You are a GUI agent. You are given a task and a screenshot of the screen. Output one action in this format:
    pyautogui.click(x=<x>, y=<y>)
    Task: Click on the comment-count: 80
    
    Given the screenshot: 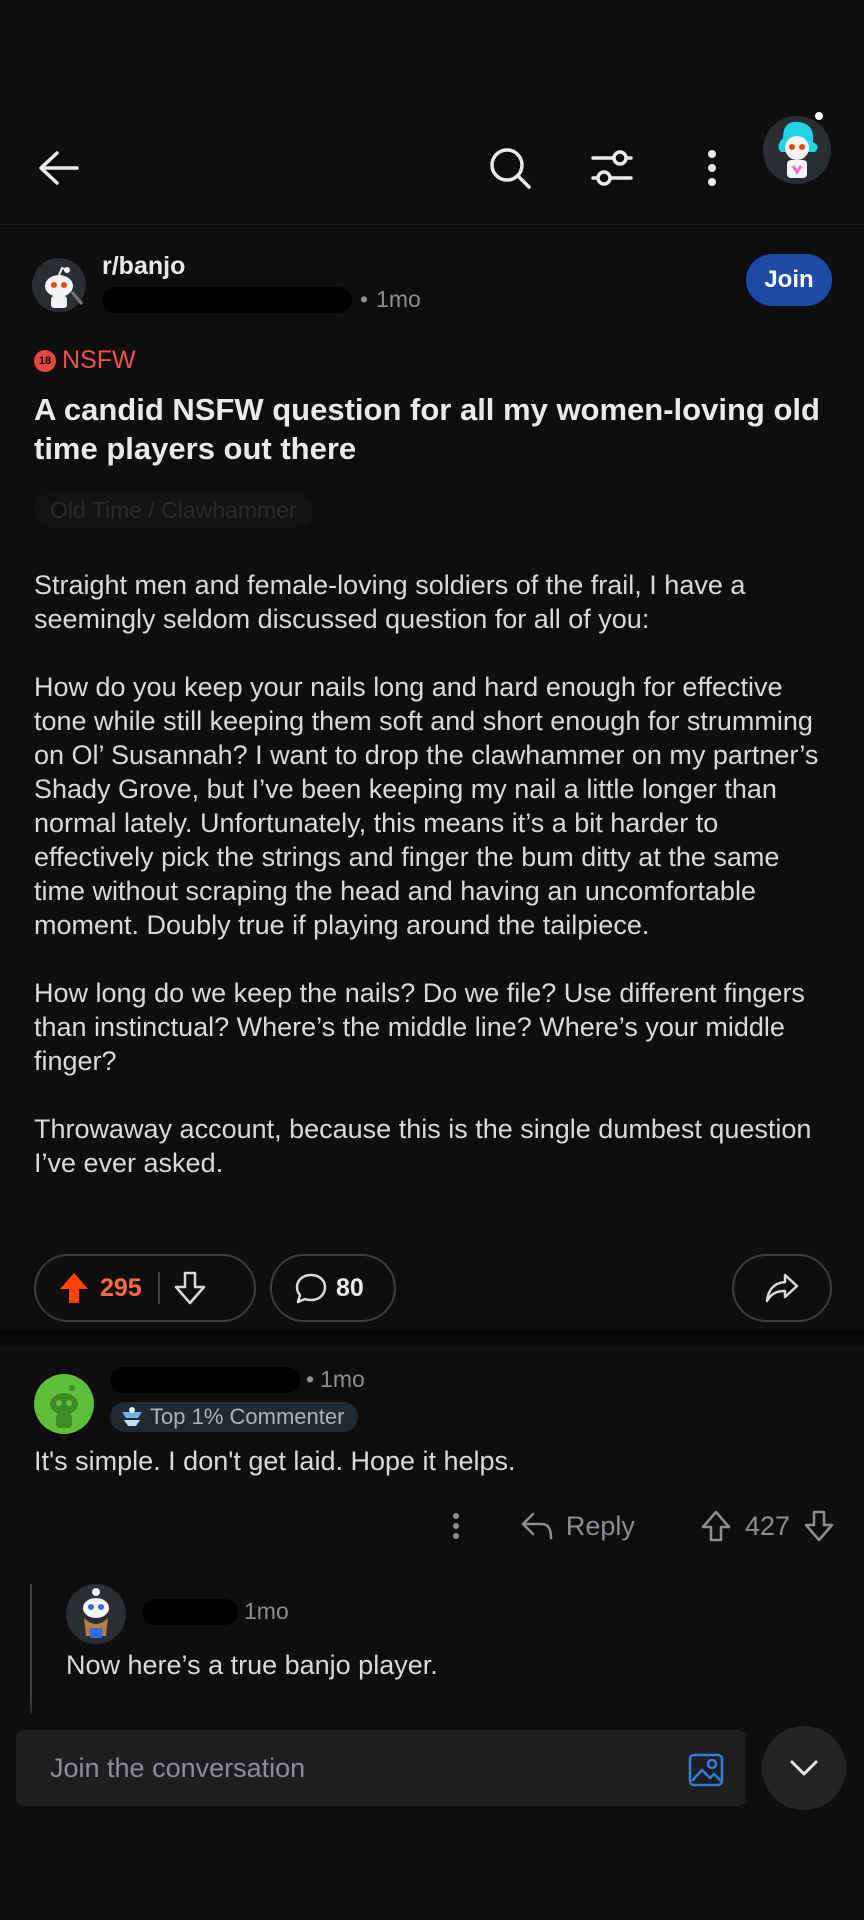 What is the action you would take?
    pyautogui.click(x=350, y=1287)
    